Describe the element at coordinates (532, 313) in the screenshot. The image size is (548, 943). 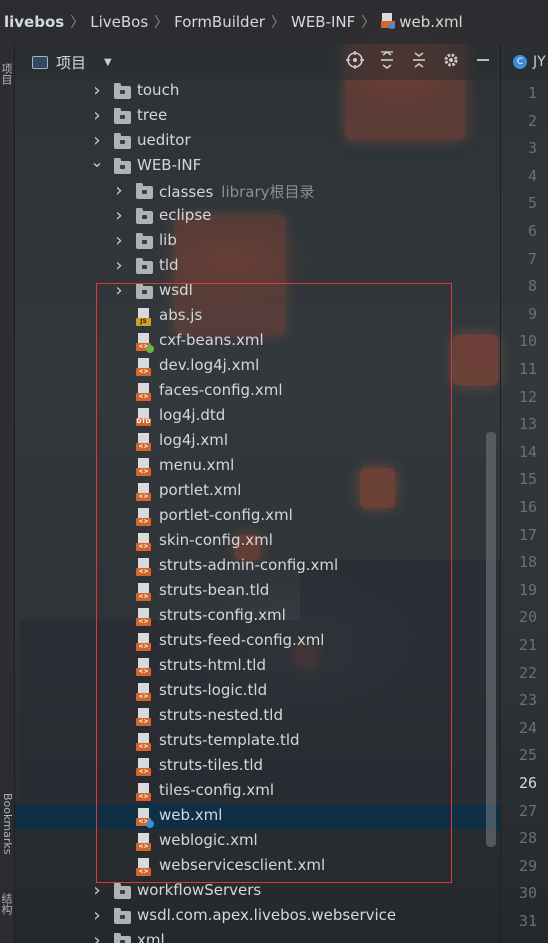
I see `line-number: 9` at that location.